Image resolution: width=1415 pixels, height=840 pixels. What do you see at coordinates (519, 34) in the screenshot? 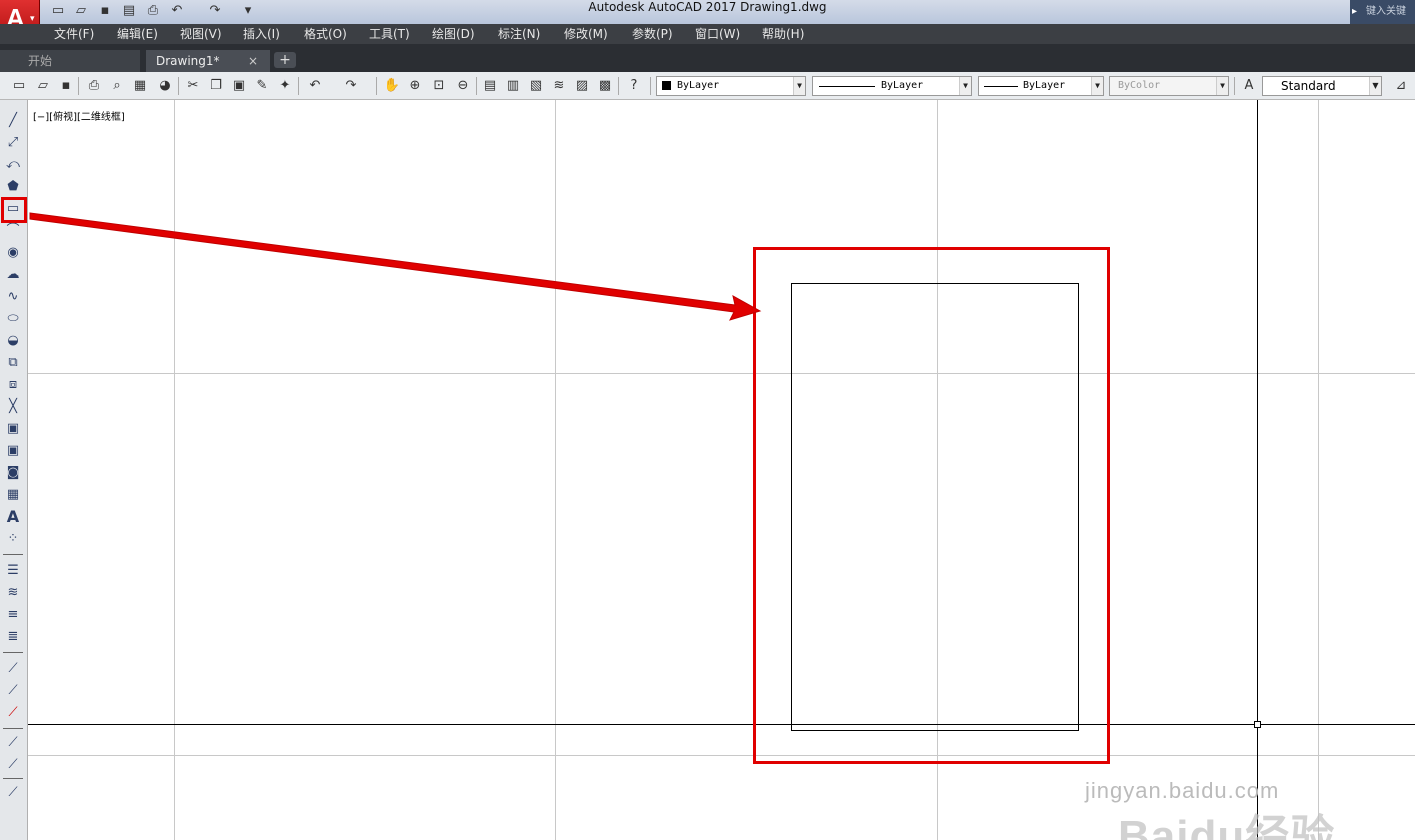
I see `menu-dimension: 标注(N)` at bounding box center [519, 34].